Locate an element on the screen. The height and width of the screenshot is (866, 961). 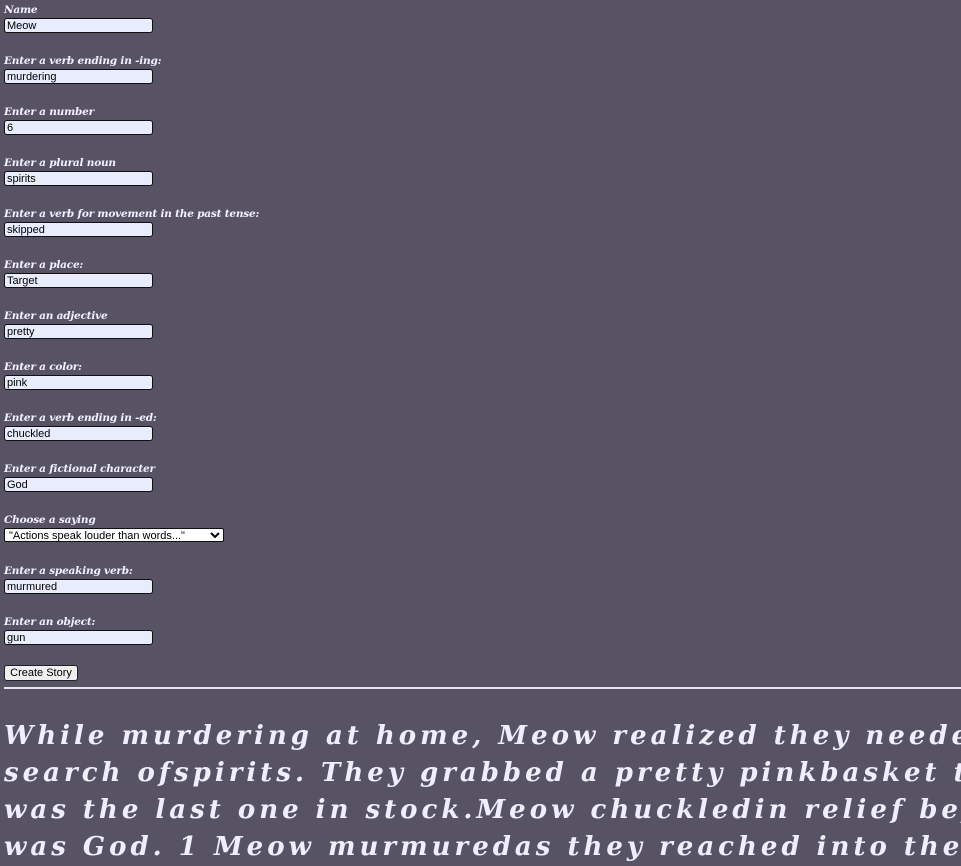
saying-label: Choose a saying is located at coordinates (50, 520).